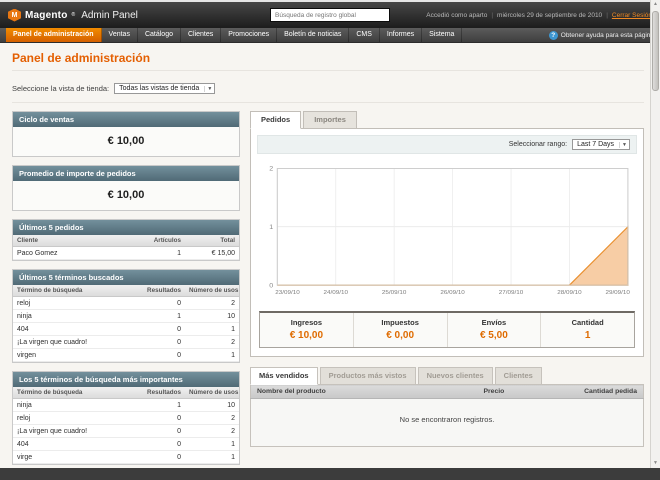 Image resolution: width=660 pixels, height=480 pixels. Describe the element at coordinates (54, 35) in the screenshot. I see `nav-item-dashboard: Panel de administración` at that location.